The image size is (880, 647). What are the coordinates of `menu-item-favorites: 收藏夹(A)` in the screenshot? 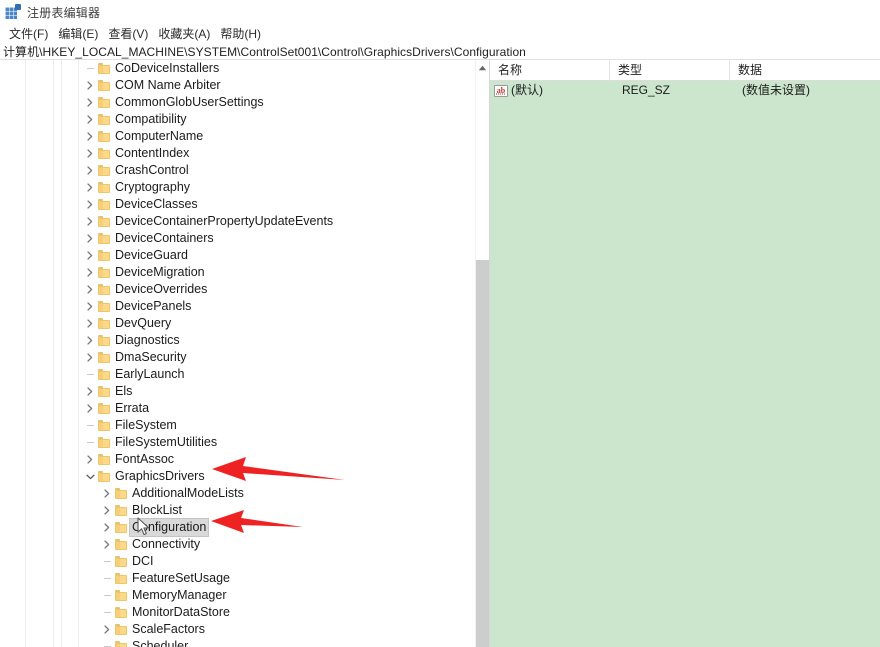 It's located at (184, 34).